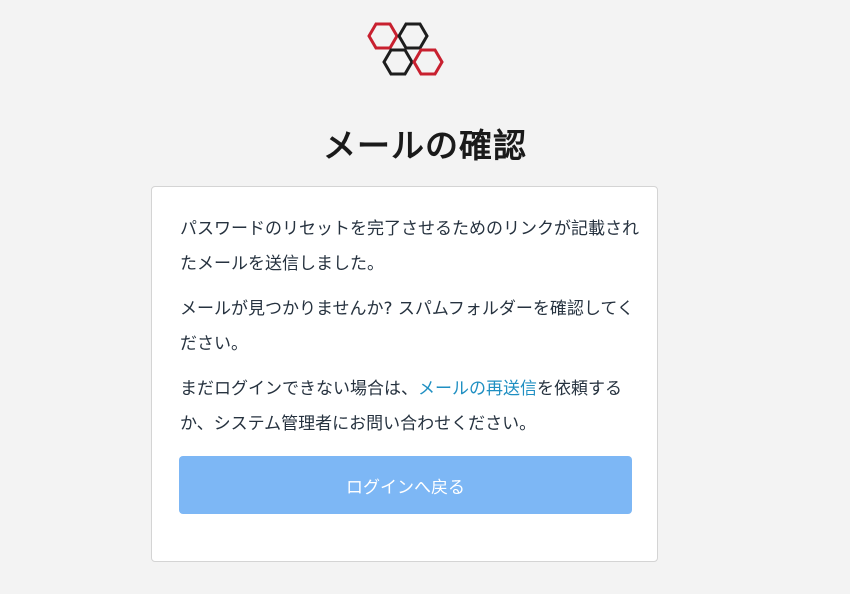  What do you see at coordinates (405, 49) in the screenshot?
I see `hexagon-logo-icon` at bounding box center [405, 49].